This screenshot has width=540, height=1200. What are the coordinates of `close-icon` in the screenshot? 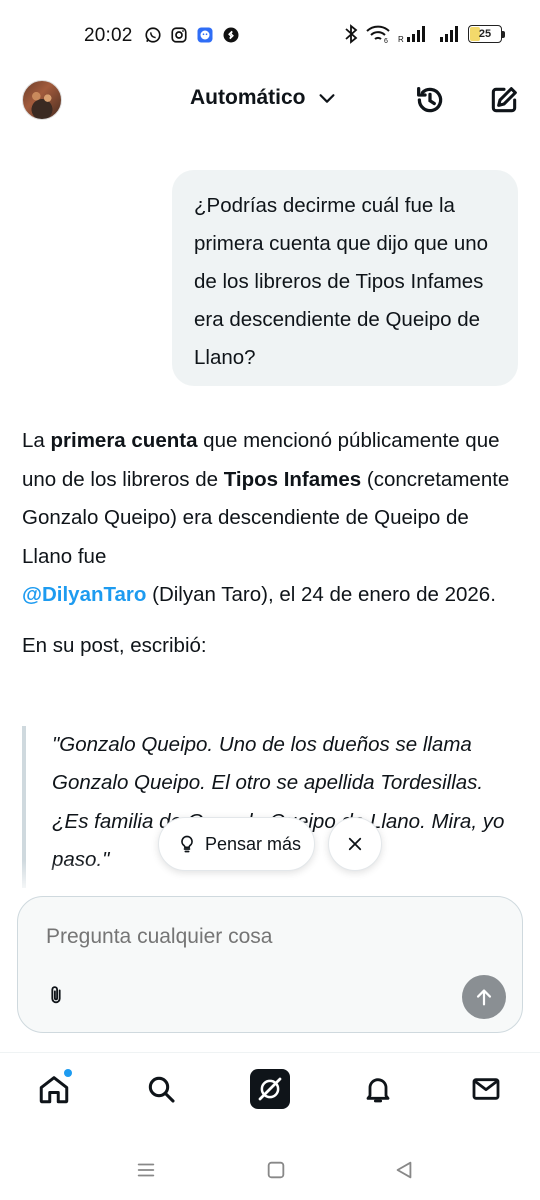 It's located at (355, 844).